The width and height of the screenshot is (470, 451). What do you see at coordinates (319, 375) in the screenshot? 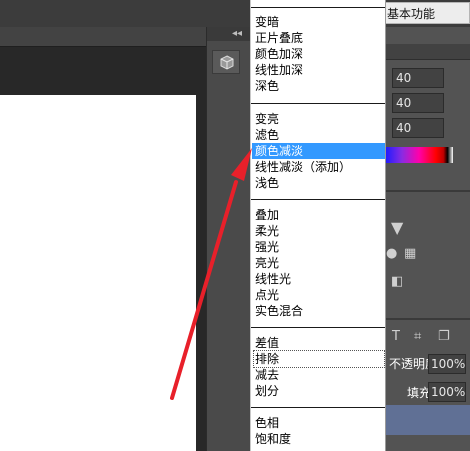
I see `blend-subtract: 减去` at bounding box center [319, 375].